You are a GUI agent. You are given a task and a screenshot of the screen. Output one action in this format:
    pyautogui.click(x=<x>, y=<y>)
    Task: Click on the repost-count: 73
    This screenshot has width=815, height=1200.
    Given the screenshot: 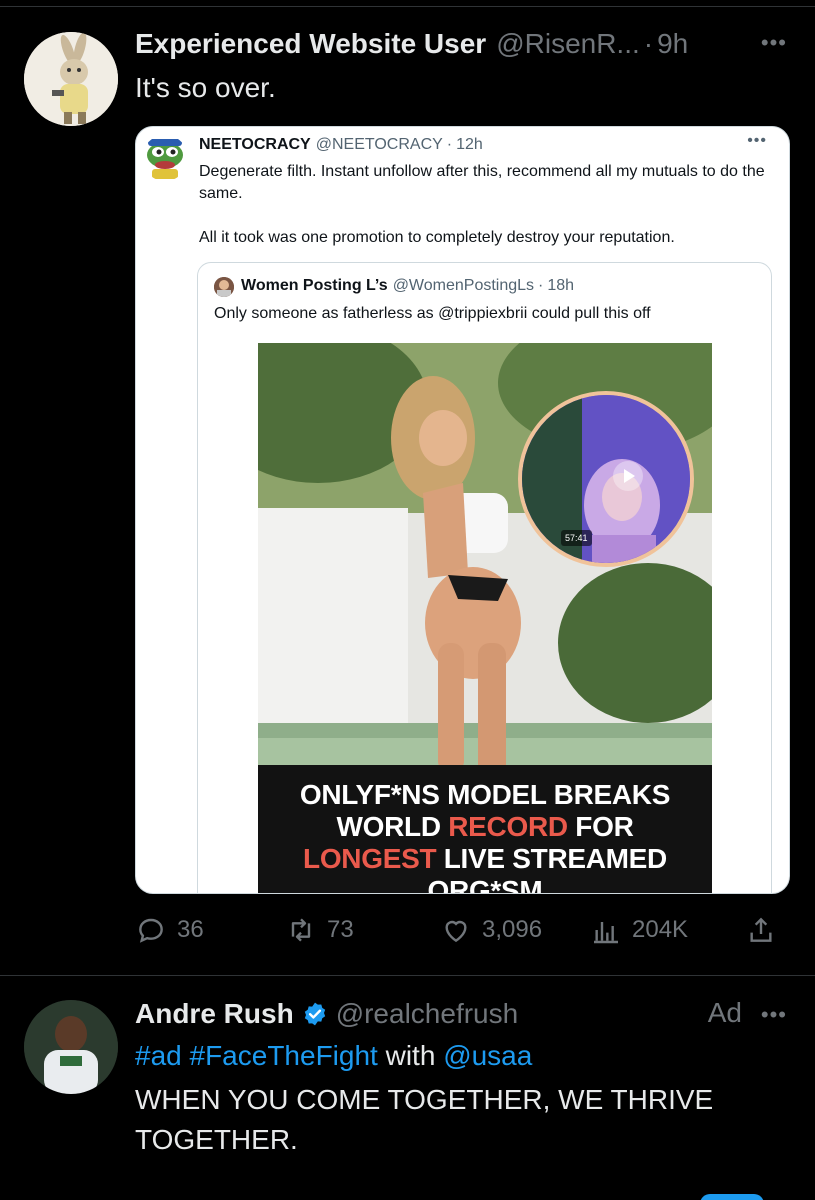 What is the action you would take?
    pyautogui.click(x=340, y=929)
    